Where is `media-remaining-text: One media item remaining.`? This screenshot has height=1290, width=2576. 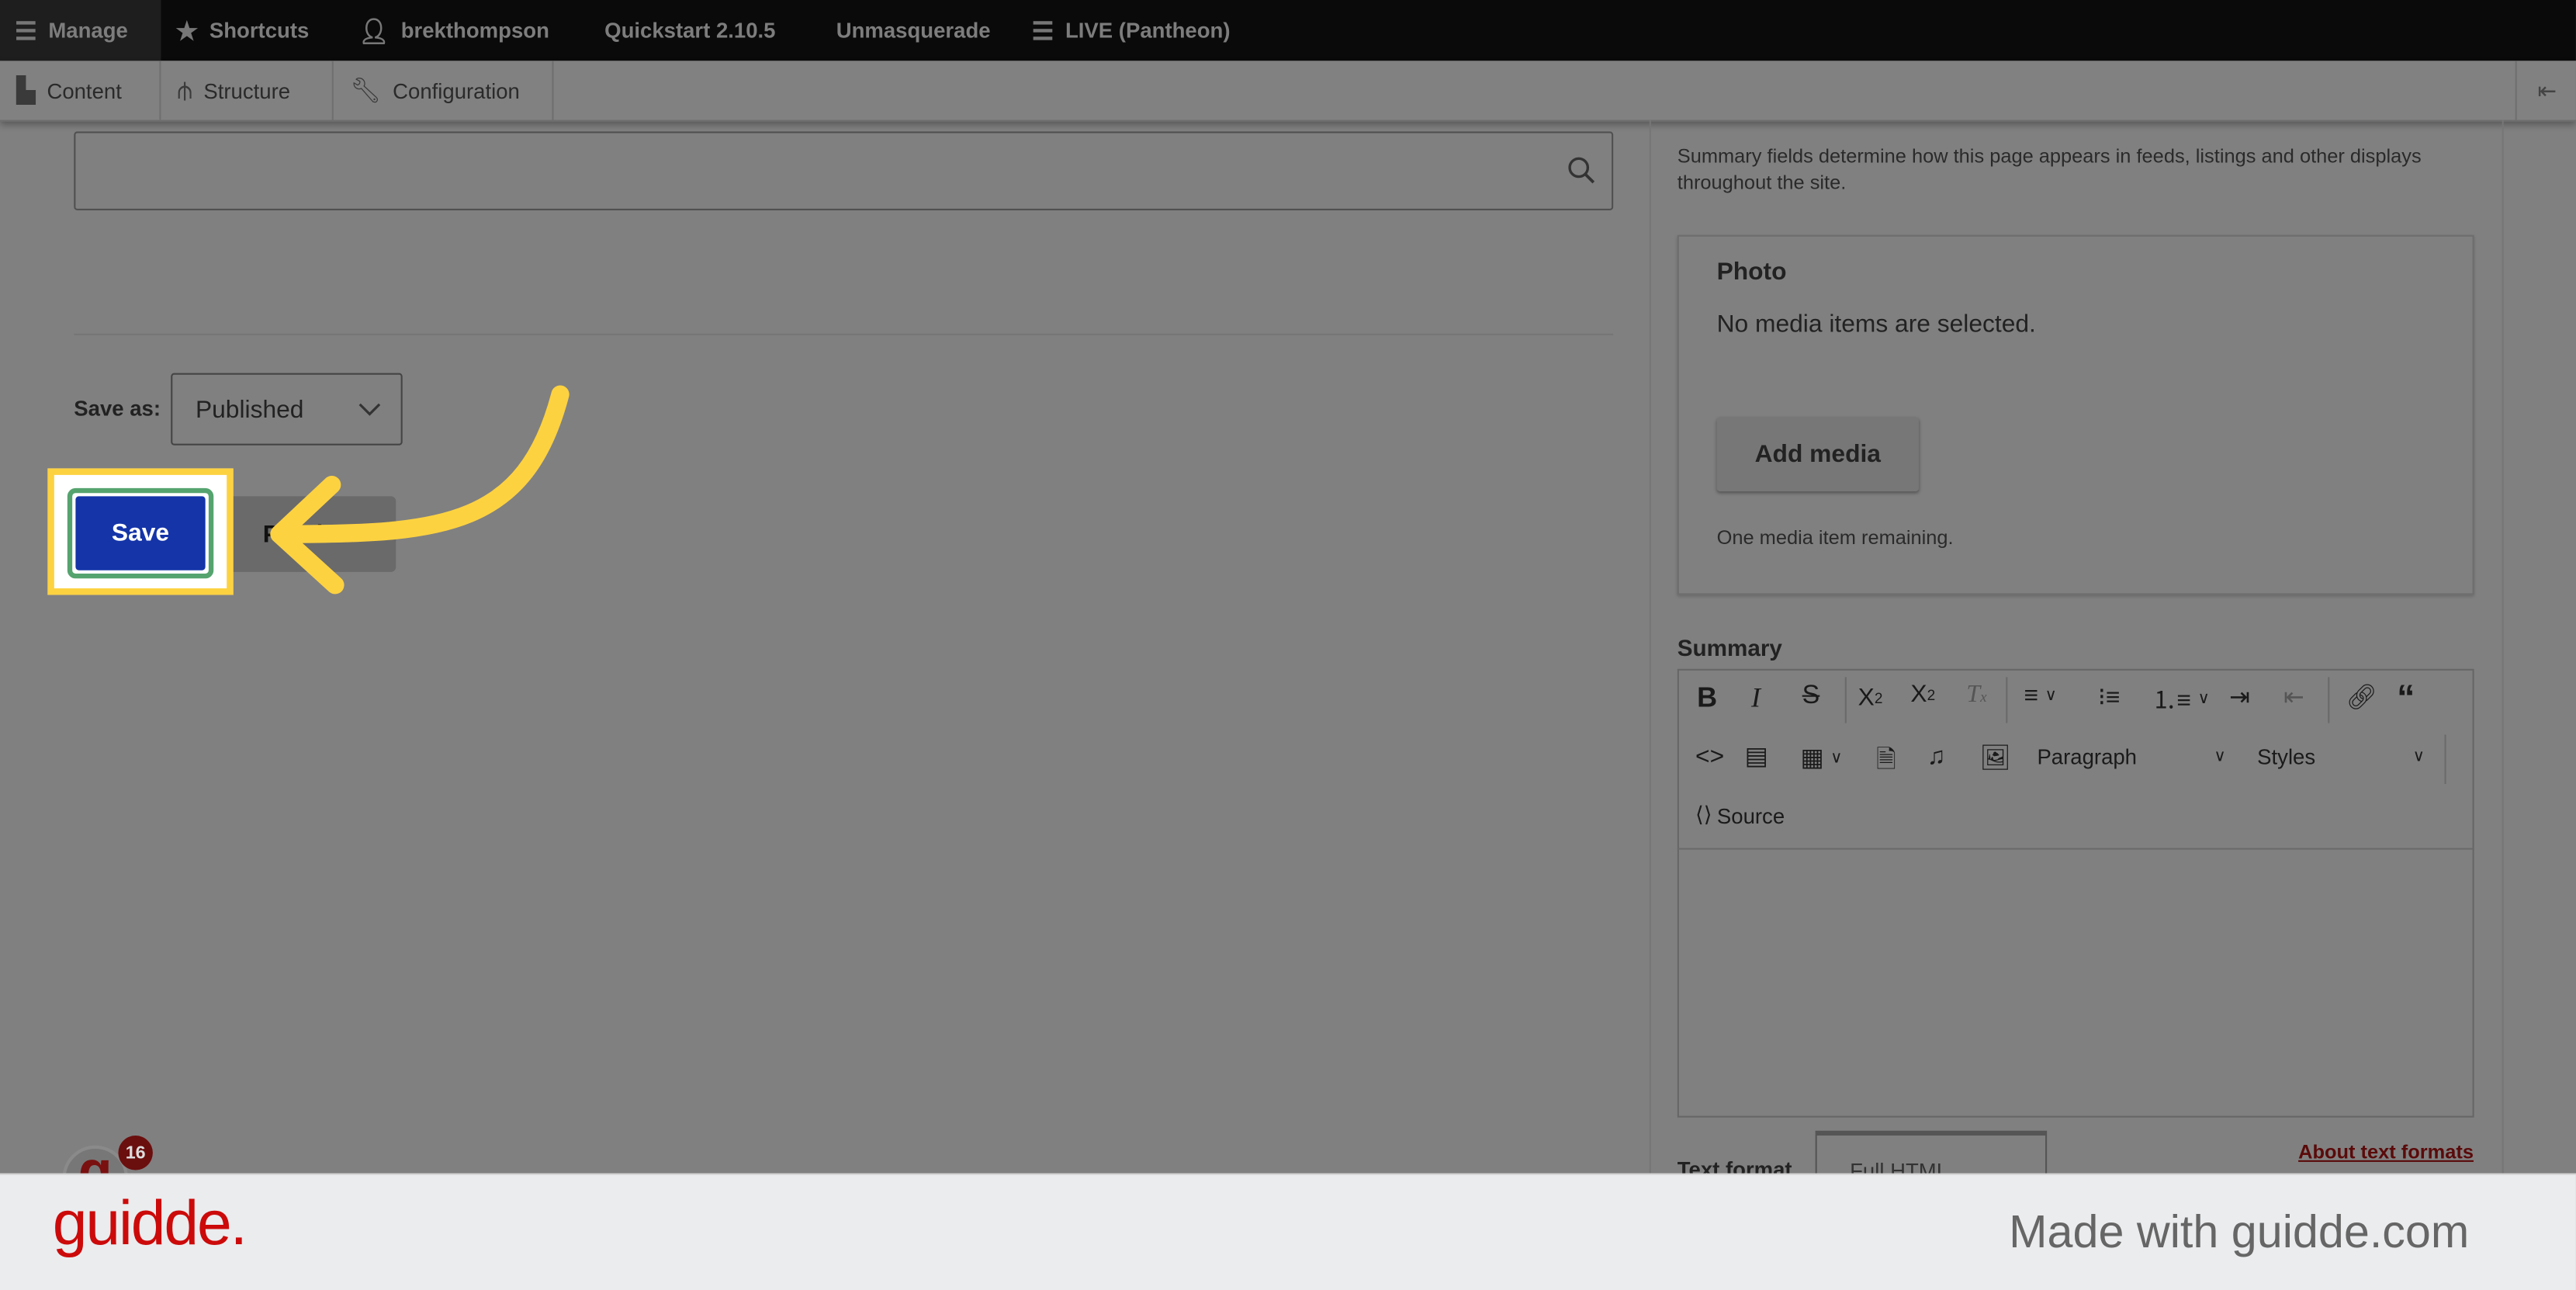 media-remaining-text: One media item remaining. is located at coordinates (1835, 537).